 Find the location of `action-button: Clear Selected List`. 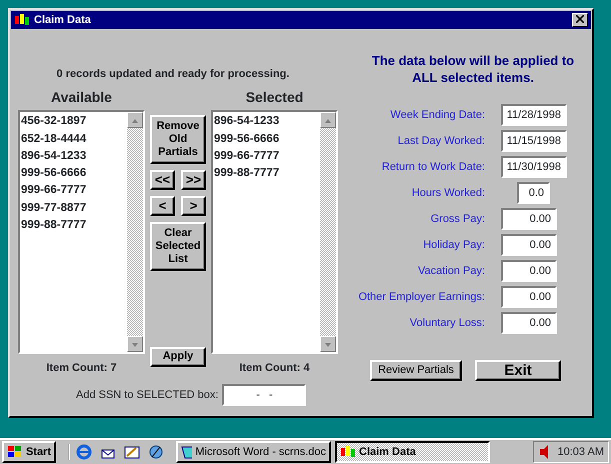

action-button: Clear Selected List is located at coordinates (178, 246).